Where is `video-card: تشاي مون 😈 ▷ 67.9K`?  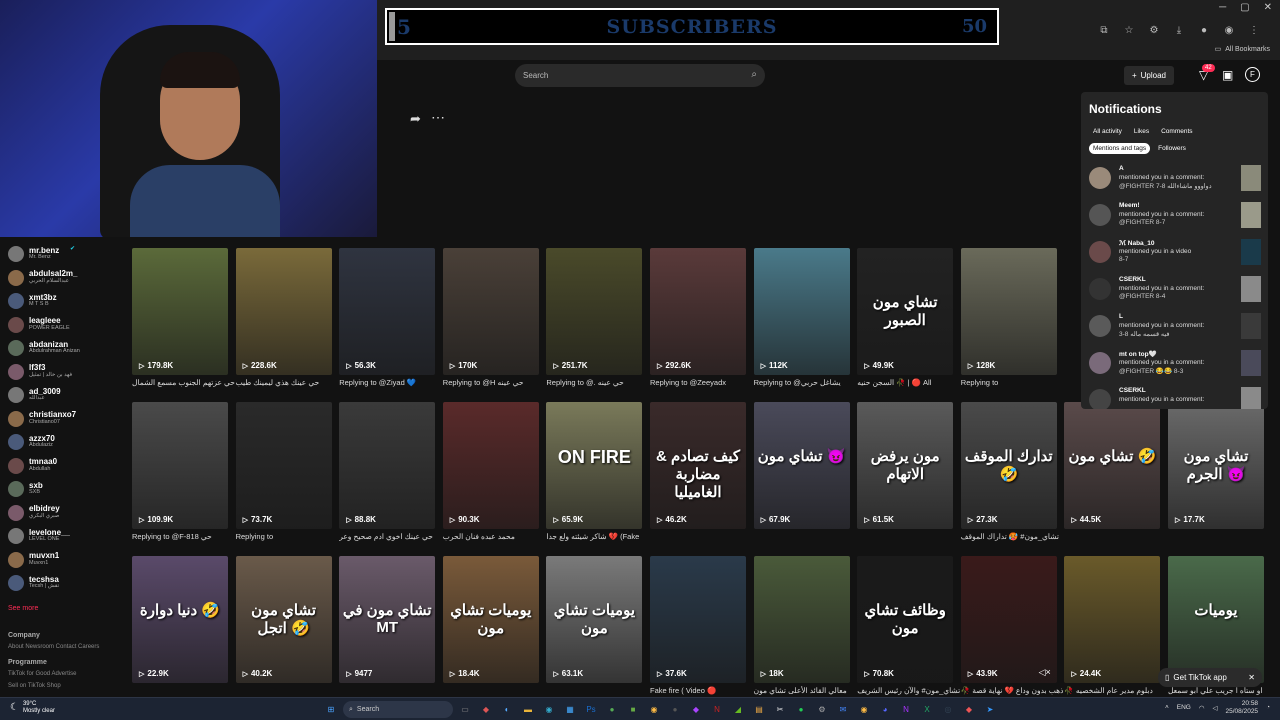 video-card: تشاي مون 😈 ▷ 67.9K is located at coordinates (801, 465).